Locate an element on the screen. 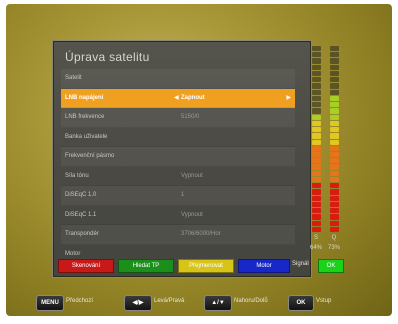 This screenshot has width=398, height=324. arrow-left-icon: ◀ is located at coordinates (176, 97).